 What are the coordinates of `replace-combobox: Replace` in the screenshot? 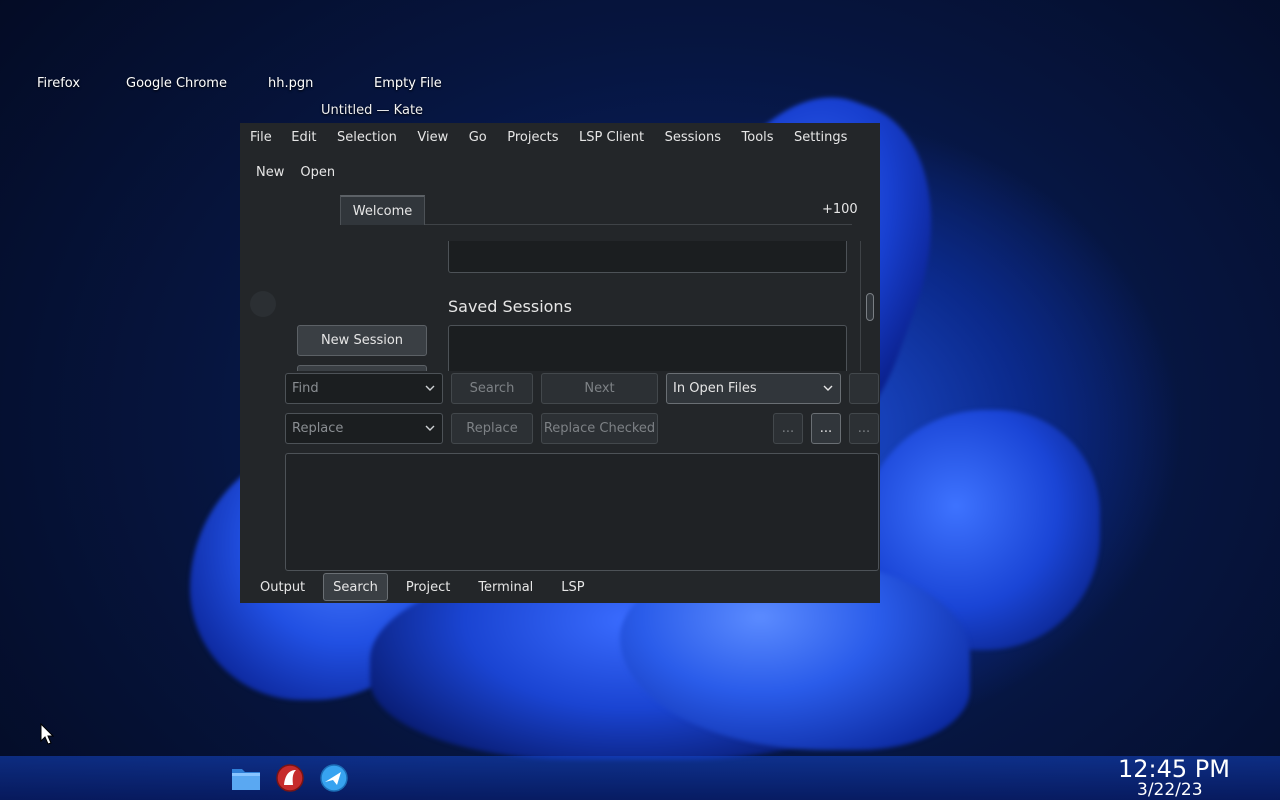 It's located at (364, 428).